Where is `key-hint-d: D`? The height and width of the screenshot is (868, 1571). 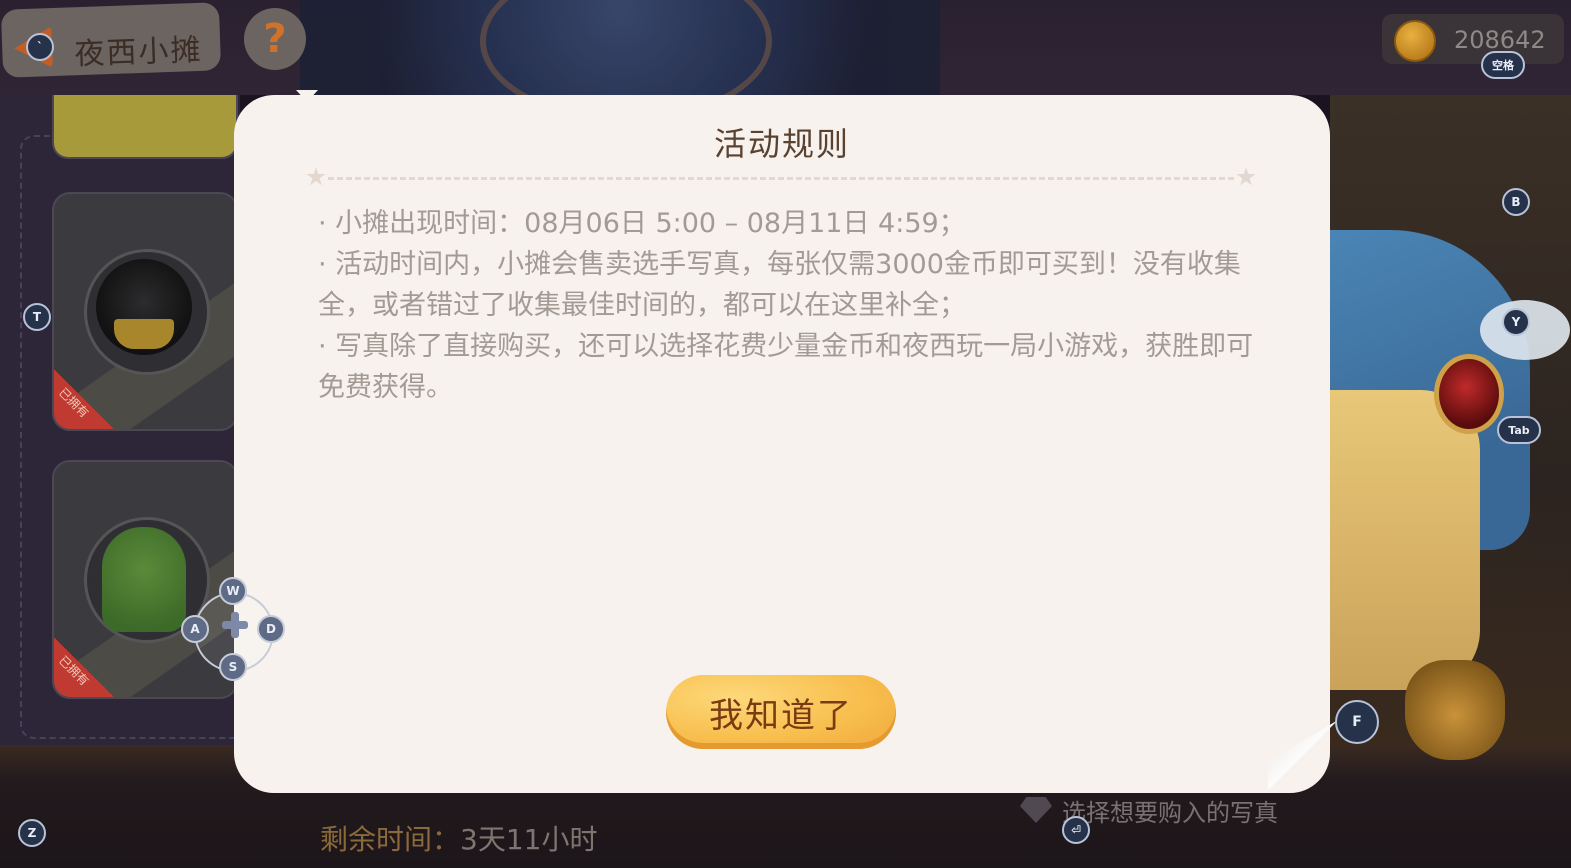 key-hint-d: D is located at coordinates (271, 629).